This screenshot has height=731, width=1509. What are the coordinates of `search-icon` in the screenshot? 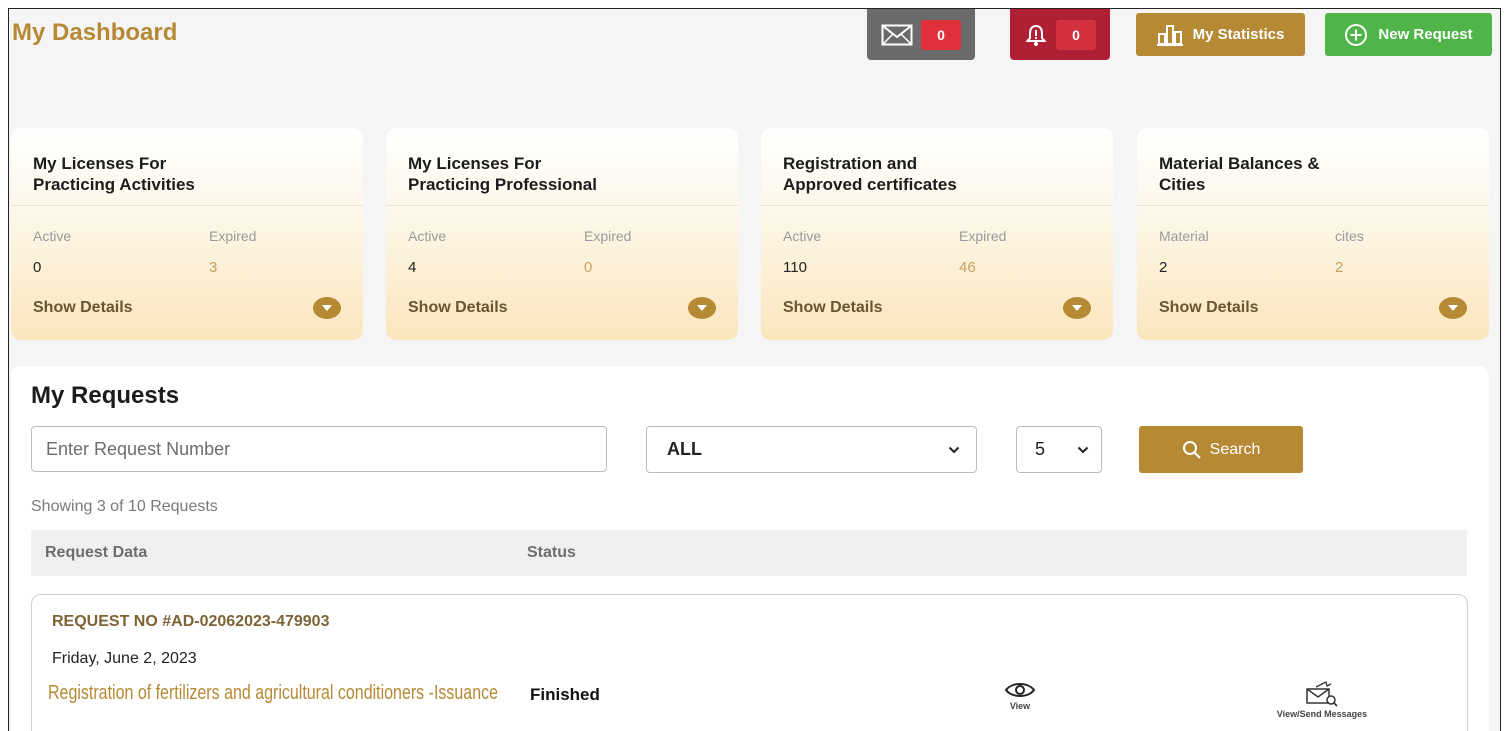 It's located at (1192, 450).